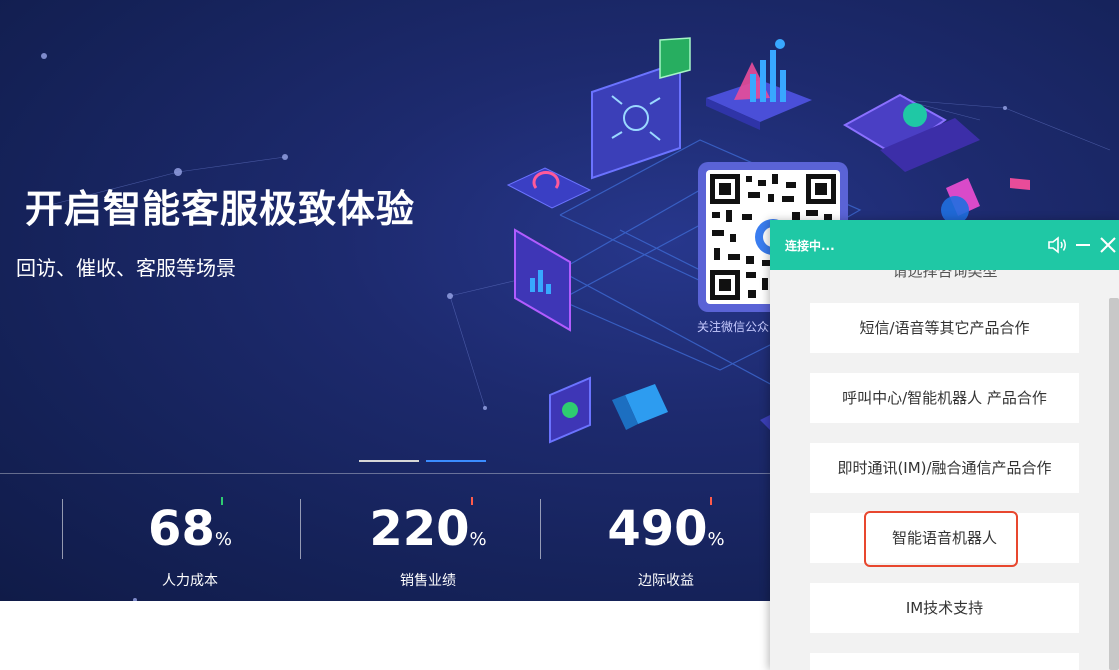  Describe the element at coordinates (733, 327) in the screenshot. I see `qr-caption: 关注微信公众` at that location.